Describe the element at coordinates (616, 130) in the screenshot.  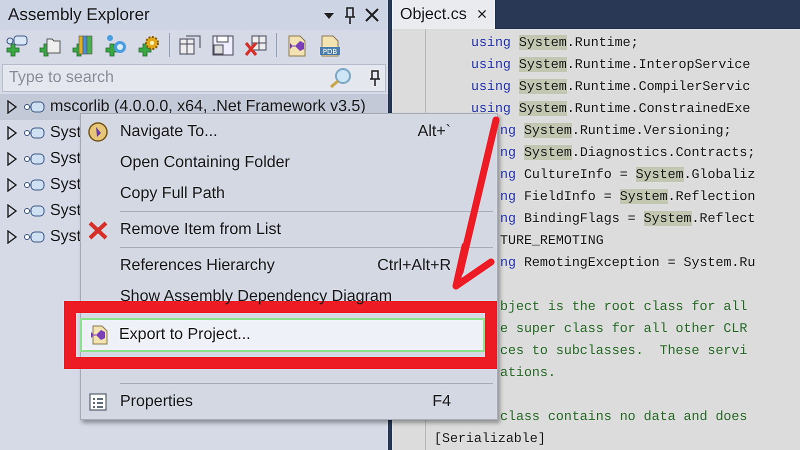
I see `code-line: ng System.Runtime.Versioning;` at that location.